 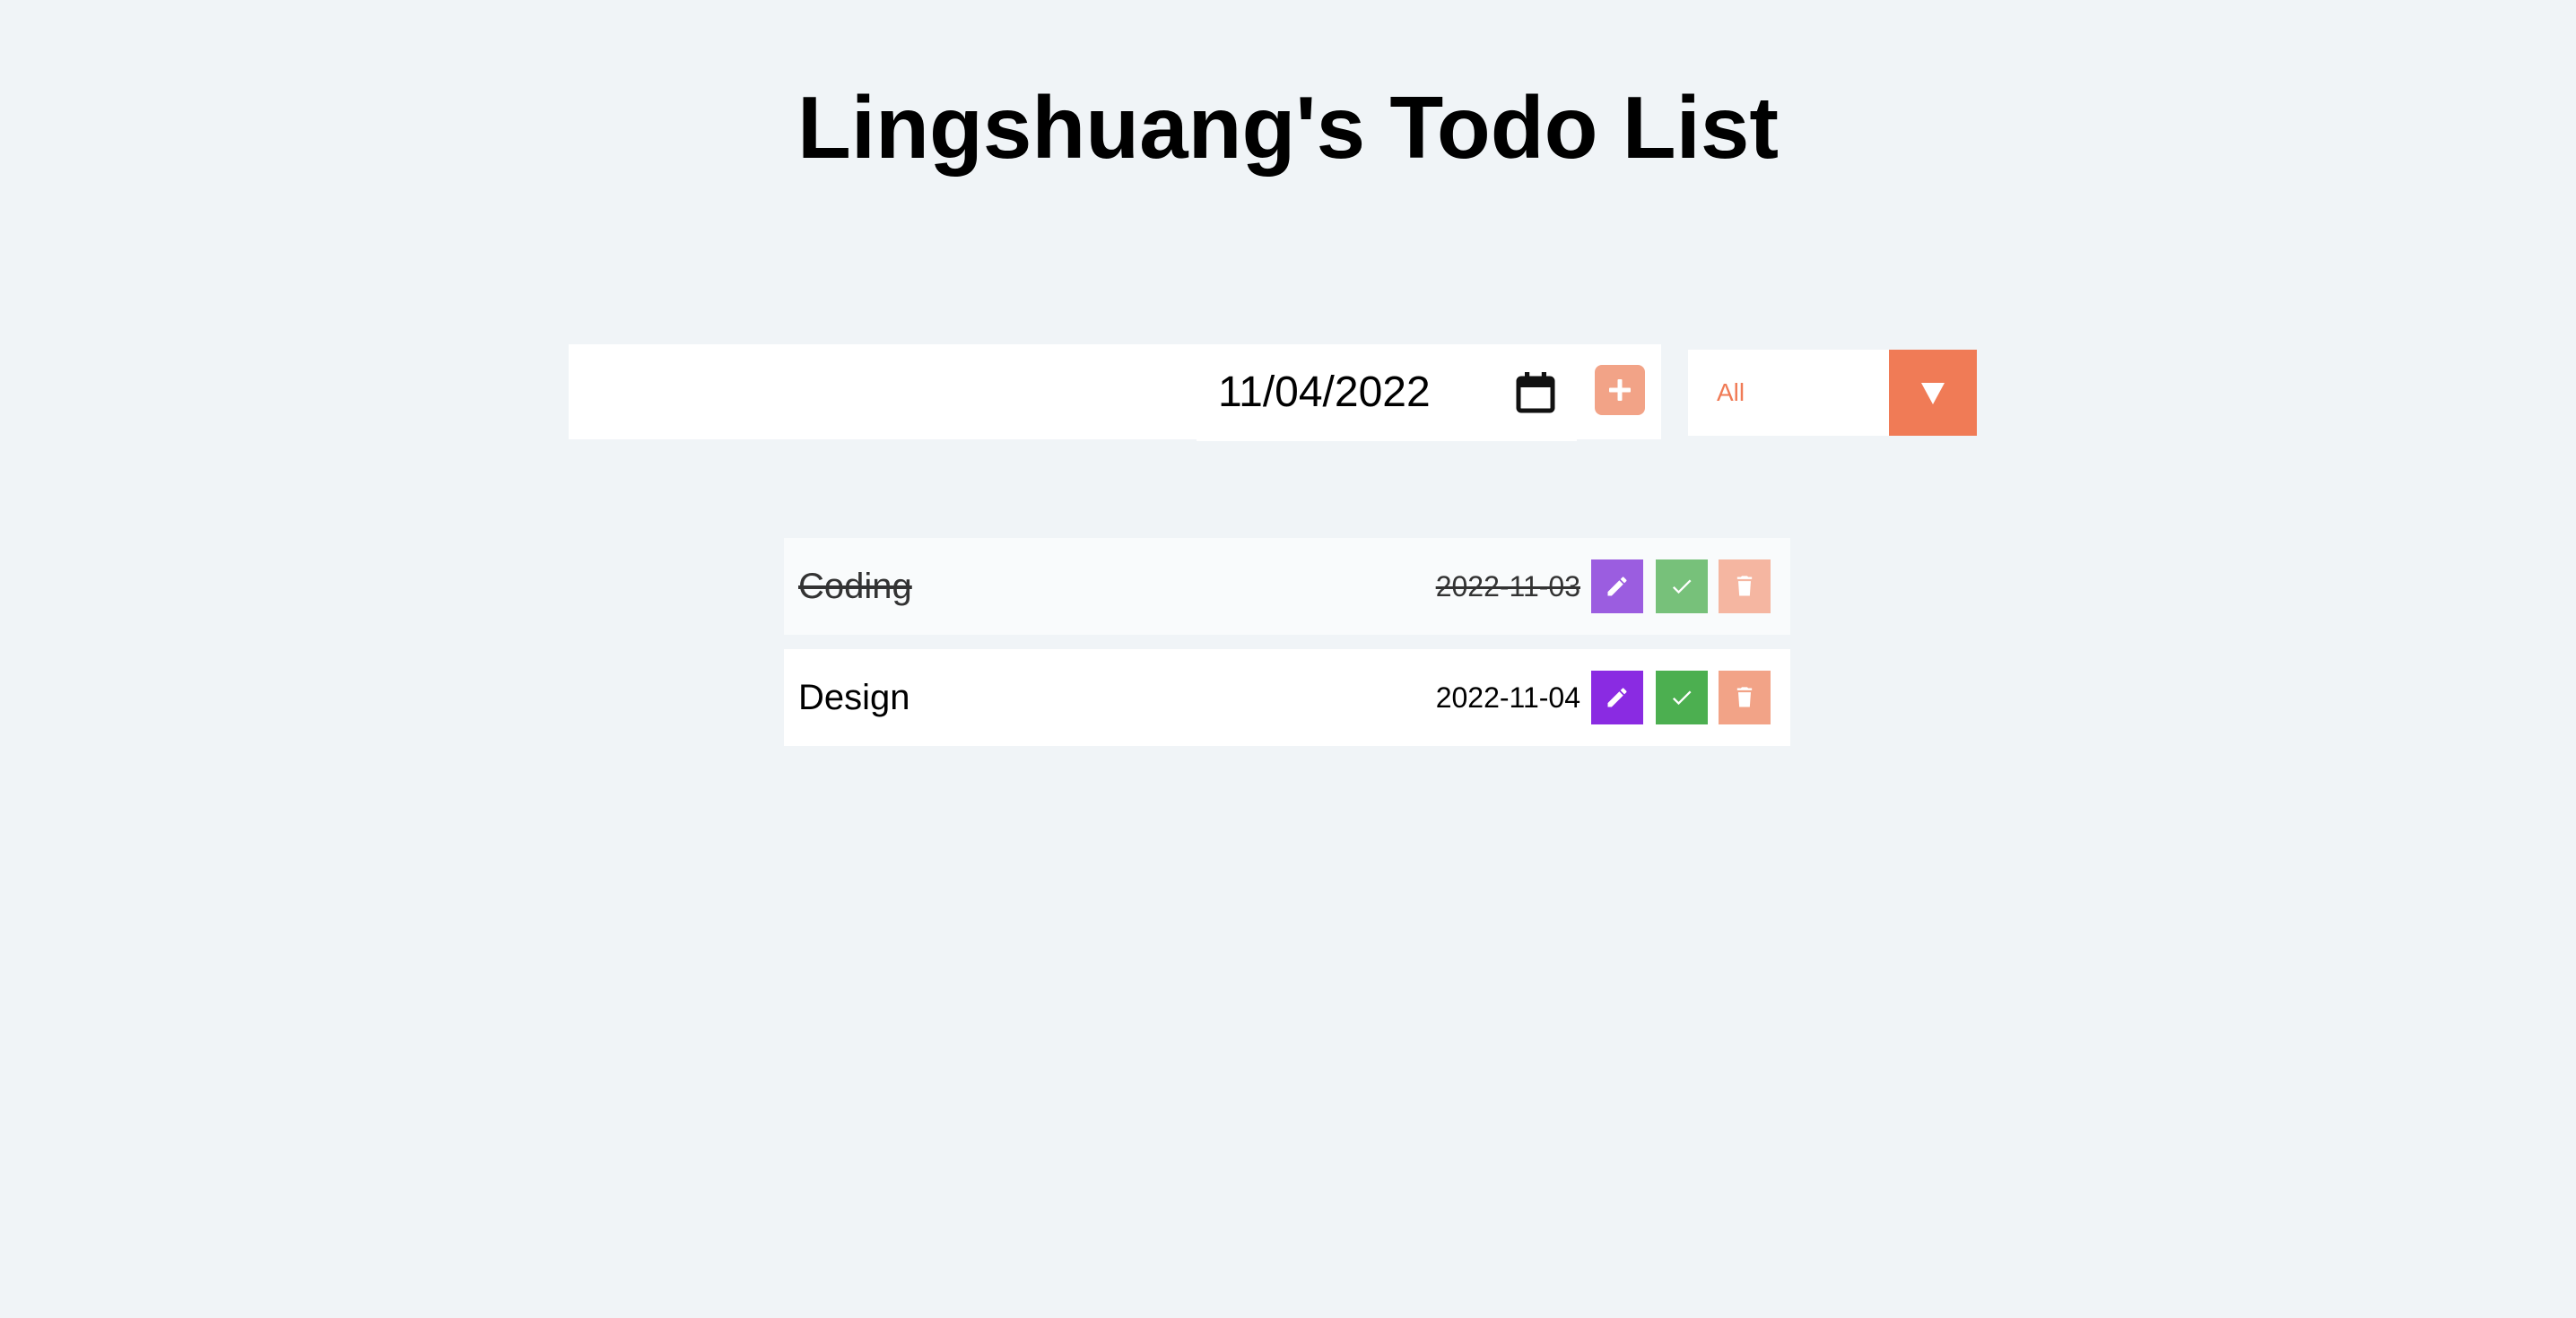 What do you see at coordinates (1535, 393) in the screenshot?
I see `calendar-icon` at bounding box center [1535, 393].